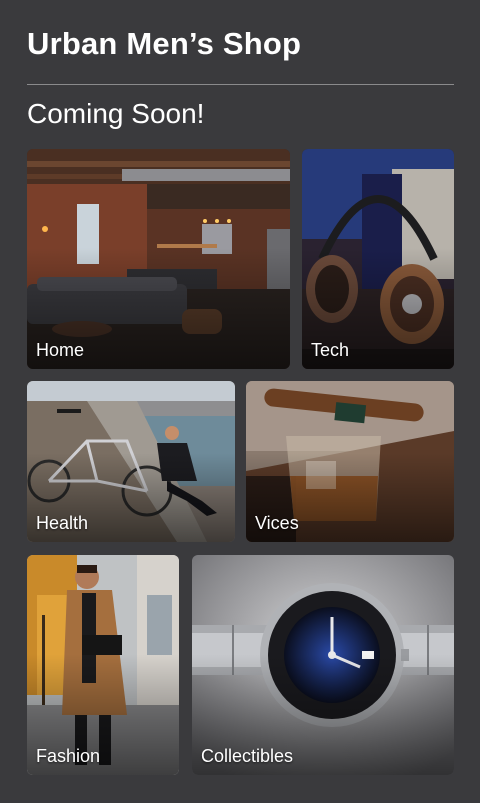  What do you see at coordinates (131, 461) in the screenshot?
I see `category-card-health: Health` at bounding box center [131, 461].